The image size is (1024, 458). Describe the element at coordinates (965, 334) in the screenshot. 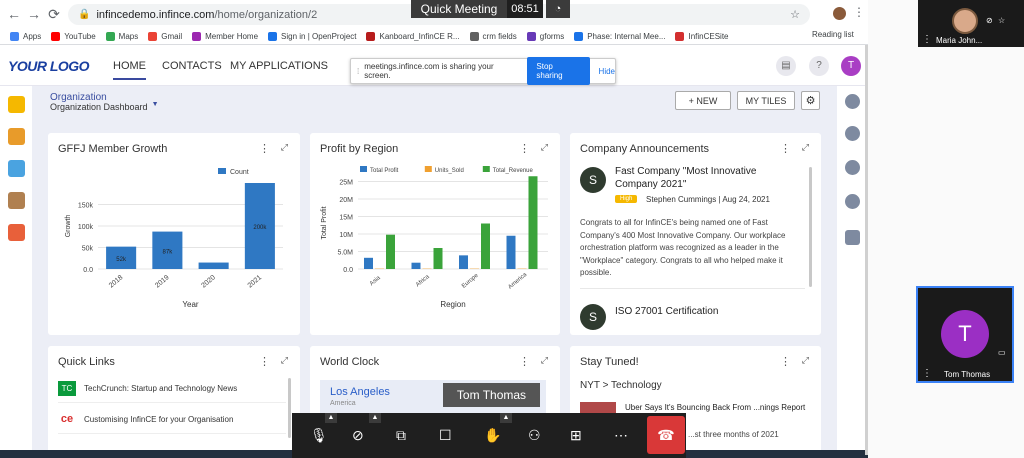

I see `participant-tile-active: T ▭ ⋮ Tom Thomas` at that location.